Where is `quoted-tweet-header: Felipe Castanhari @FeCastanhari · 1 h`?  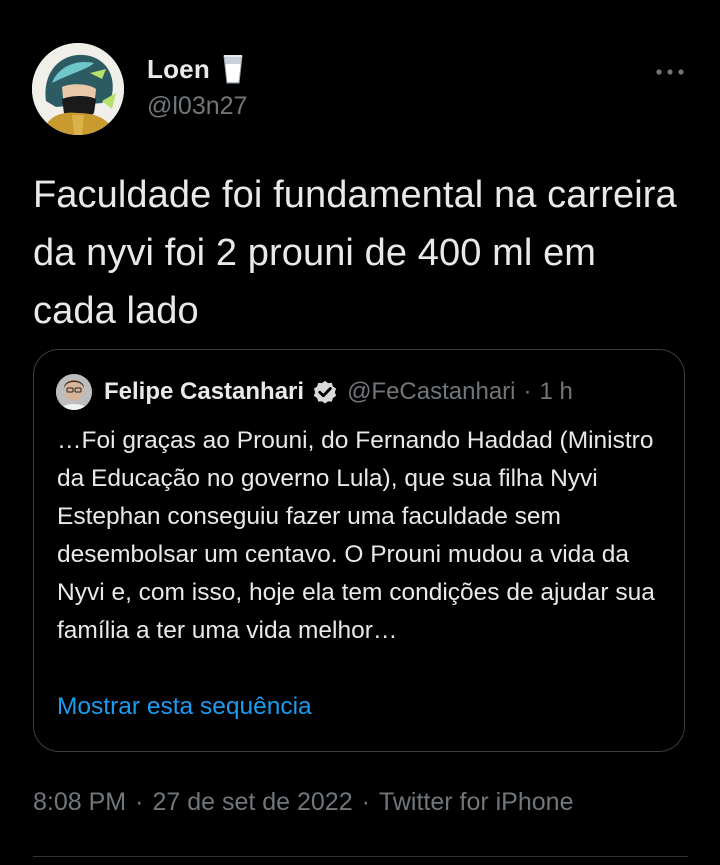 quoted-tweet-header: Felipe Castanhari @FeCastanhari · 1 h is located at coordinates (314, 392).